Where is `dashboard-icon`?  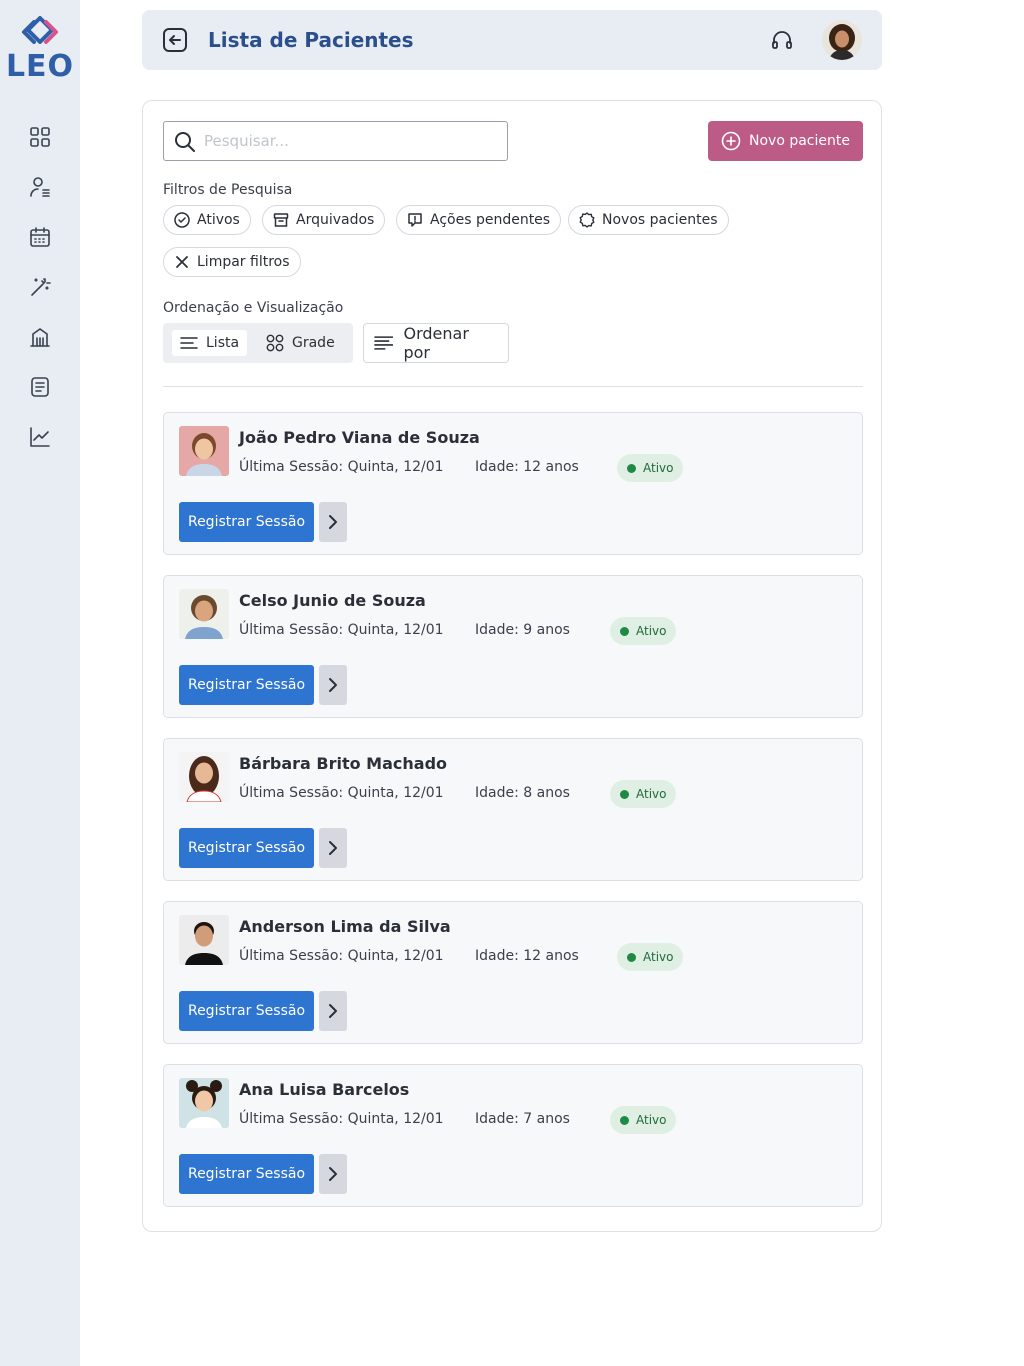
dashboard-icon is located at coordinates (40, 137).